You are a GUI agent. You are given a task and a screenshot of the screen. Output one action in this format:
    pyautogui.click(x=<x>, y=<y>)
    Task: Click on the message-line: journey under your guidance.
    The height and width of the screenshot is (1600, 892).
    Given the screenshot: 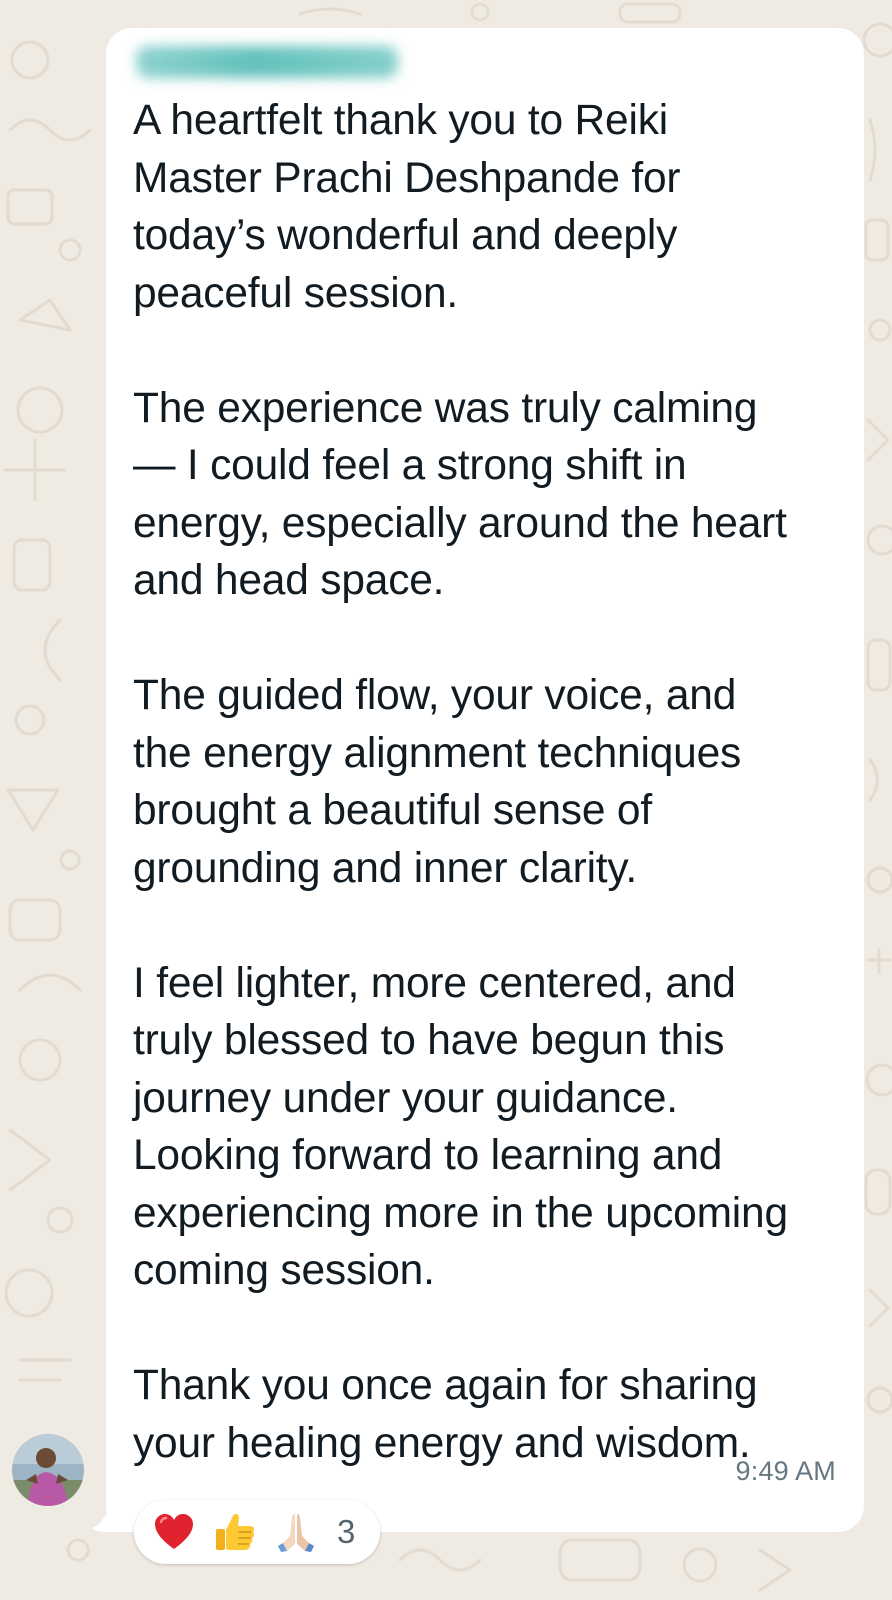 What is the action you would take?
    pyautogui.click(x=405, y=1098)
    